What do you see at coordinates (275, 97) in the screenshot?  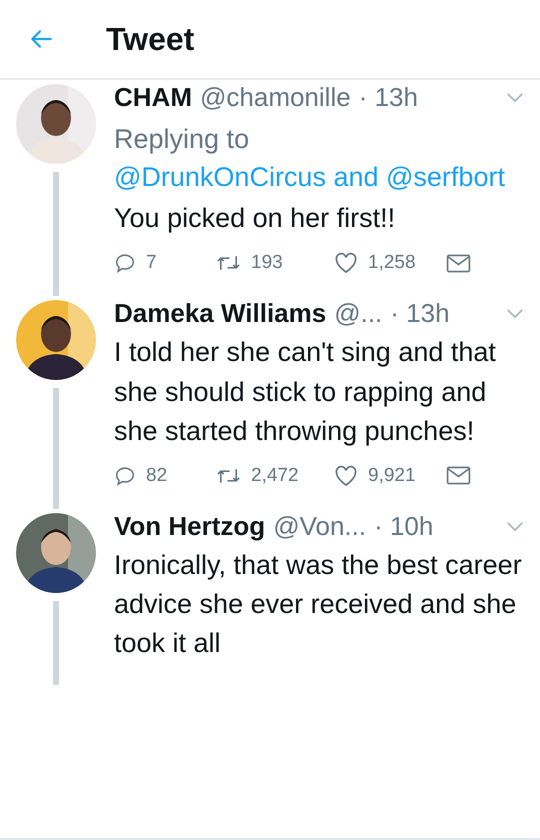 I see `author-handle: @chamonille` at bounding box center [275, 97].